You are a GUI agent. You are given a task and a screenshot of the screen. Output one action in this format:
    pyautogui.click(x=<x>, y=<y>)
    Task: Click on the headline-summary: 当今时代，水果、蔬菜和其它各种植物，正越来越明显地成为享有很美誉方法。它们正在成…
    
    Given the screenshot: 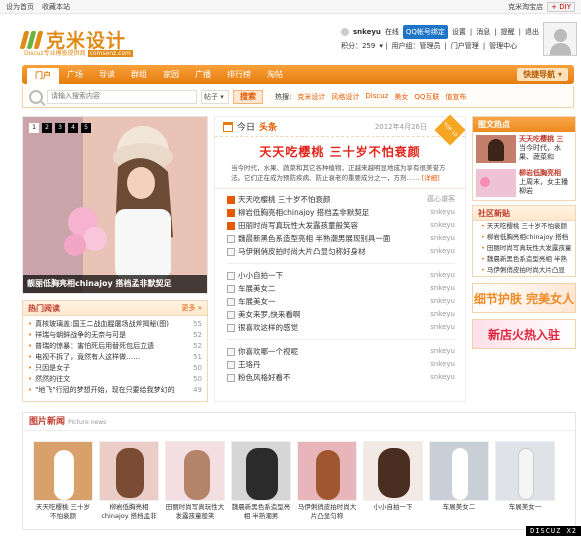 What is the action you would take?
    pyautogui.click(x=340, y=174)
    